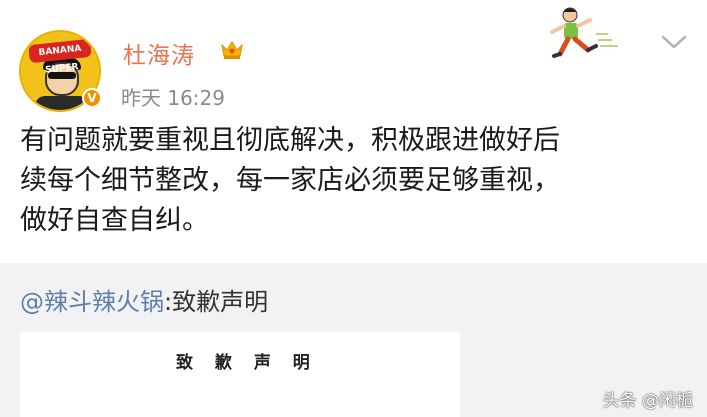 This screenshot has height=417, width=707. I want to click on author-name: 杜海涛, so click(159, 53).